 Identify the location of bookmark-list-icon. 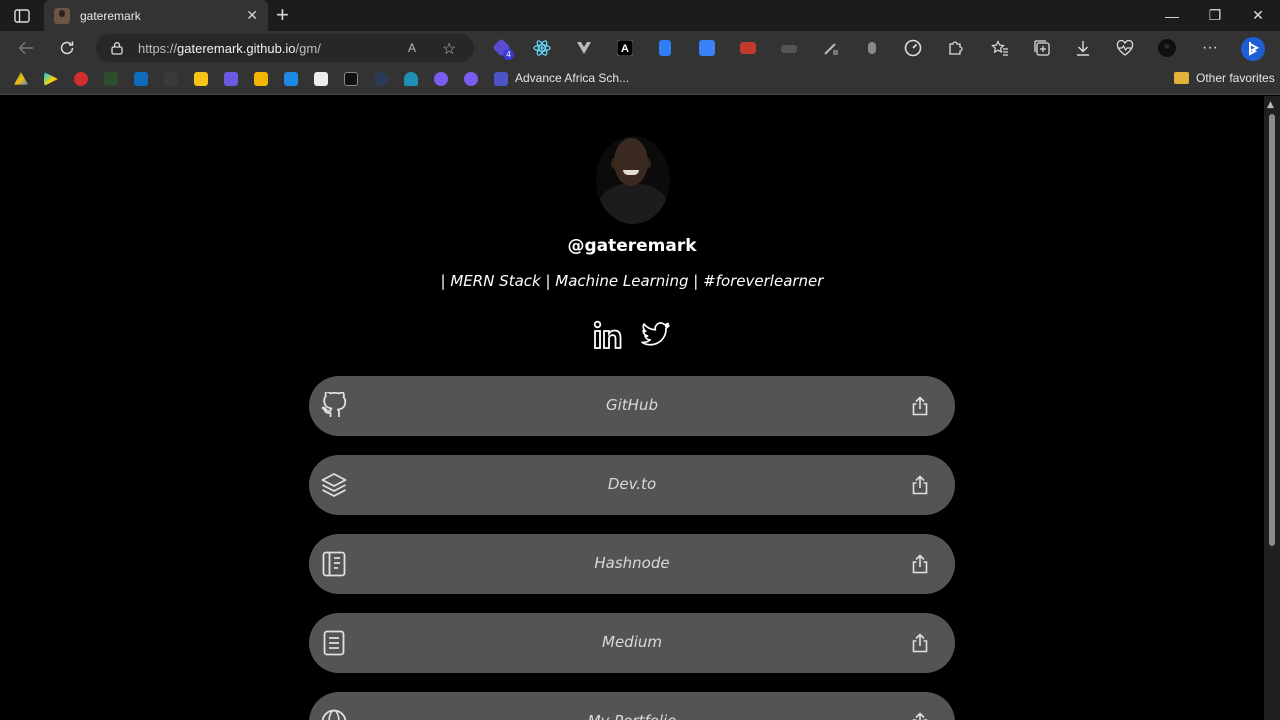
(291, 79).